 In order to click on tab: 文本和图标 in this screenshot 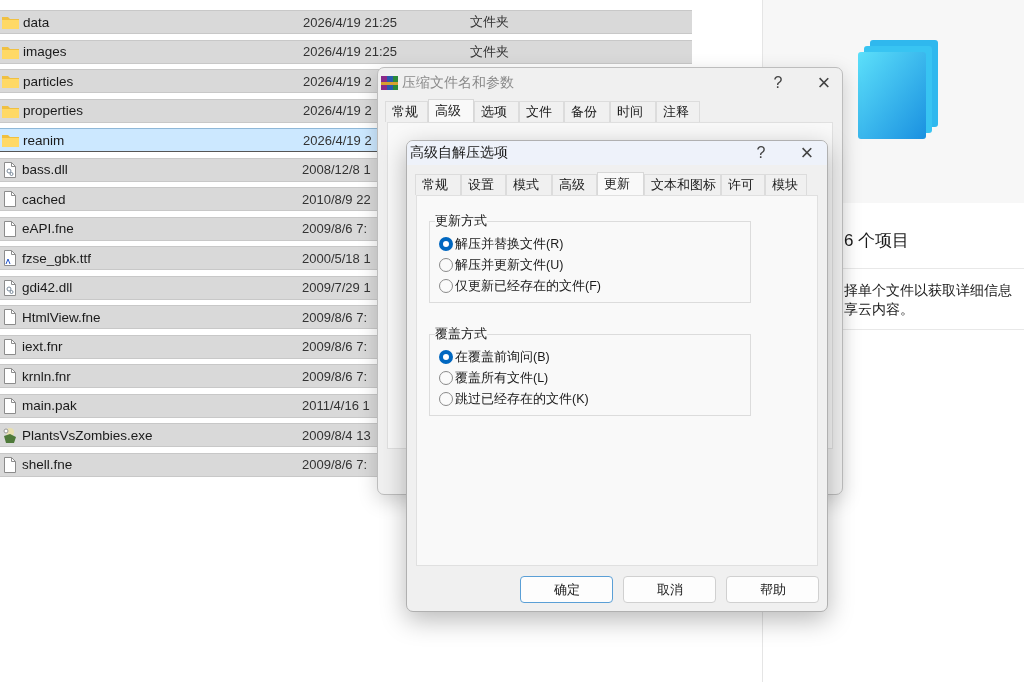, I will do `click(682, 184)`.